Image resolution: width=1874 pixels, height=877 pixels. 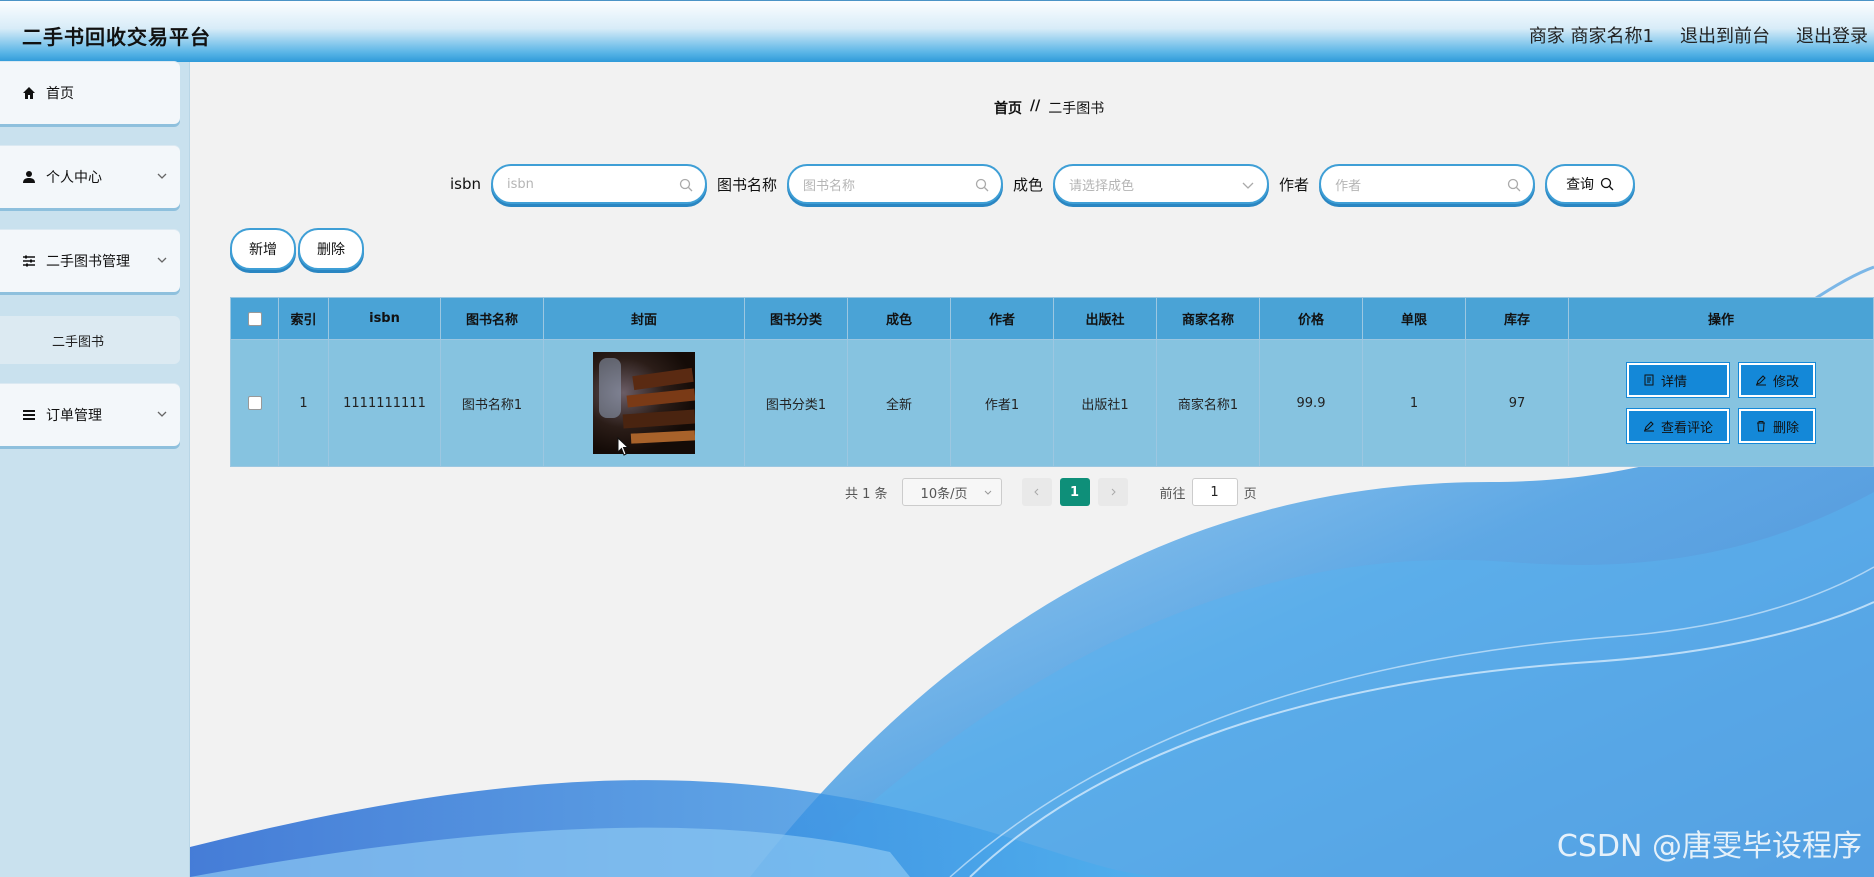 What do you see at coordinates (116, 37) in the screenshot?
I see `app-title: 二手书回收交易平台` at bounding box center [116, 37].